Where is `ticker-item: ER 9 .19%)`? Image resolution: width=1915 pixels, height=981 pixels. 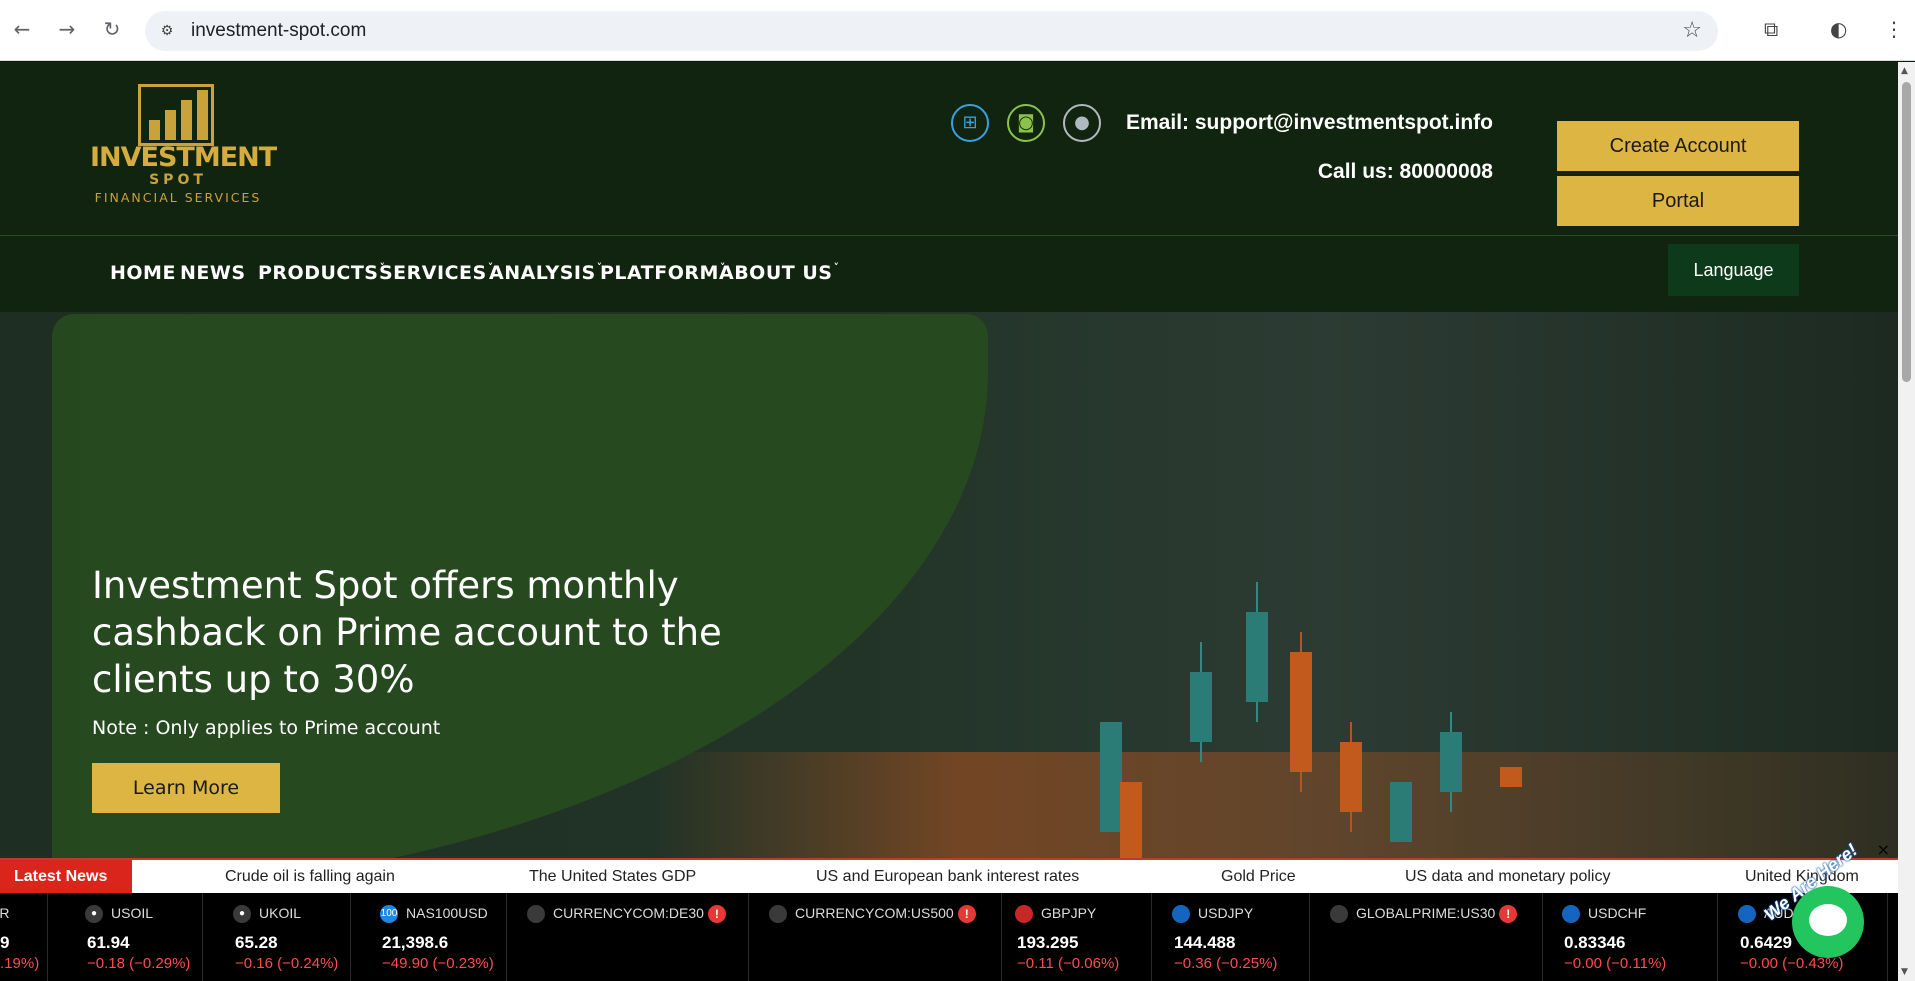
ticker-item: ER 9 .19%) is located at coordinates (24, 937).